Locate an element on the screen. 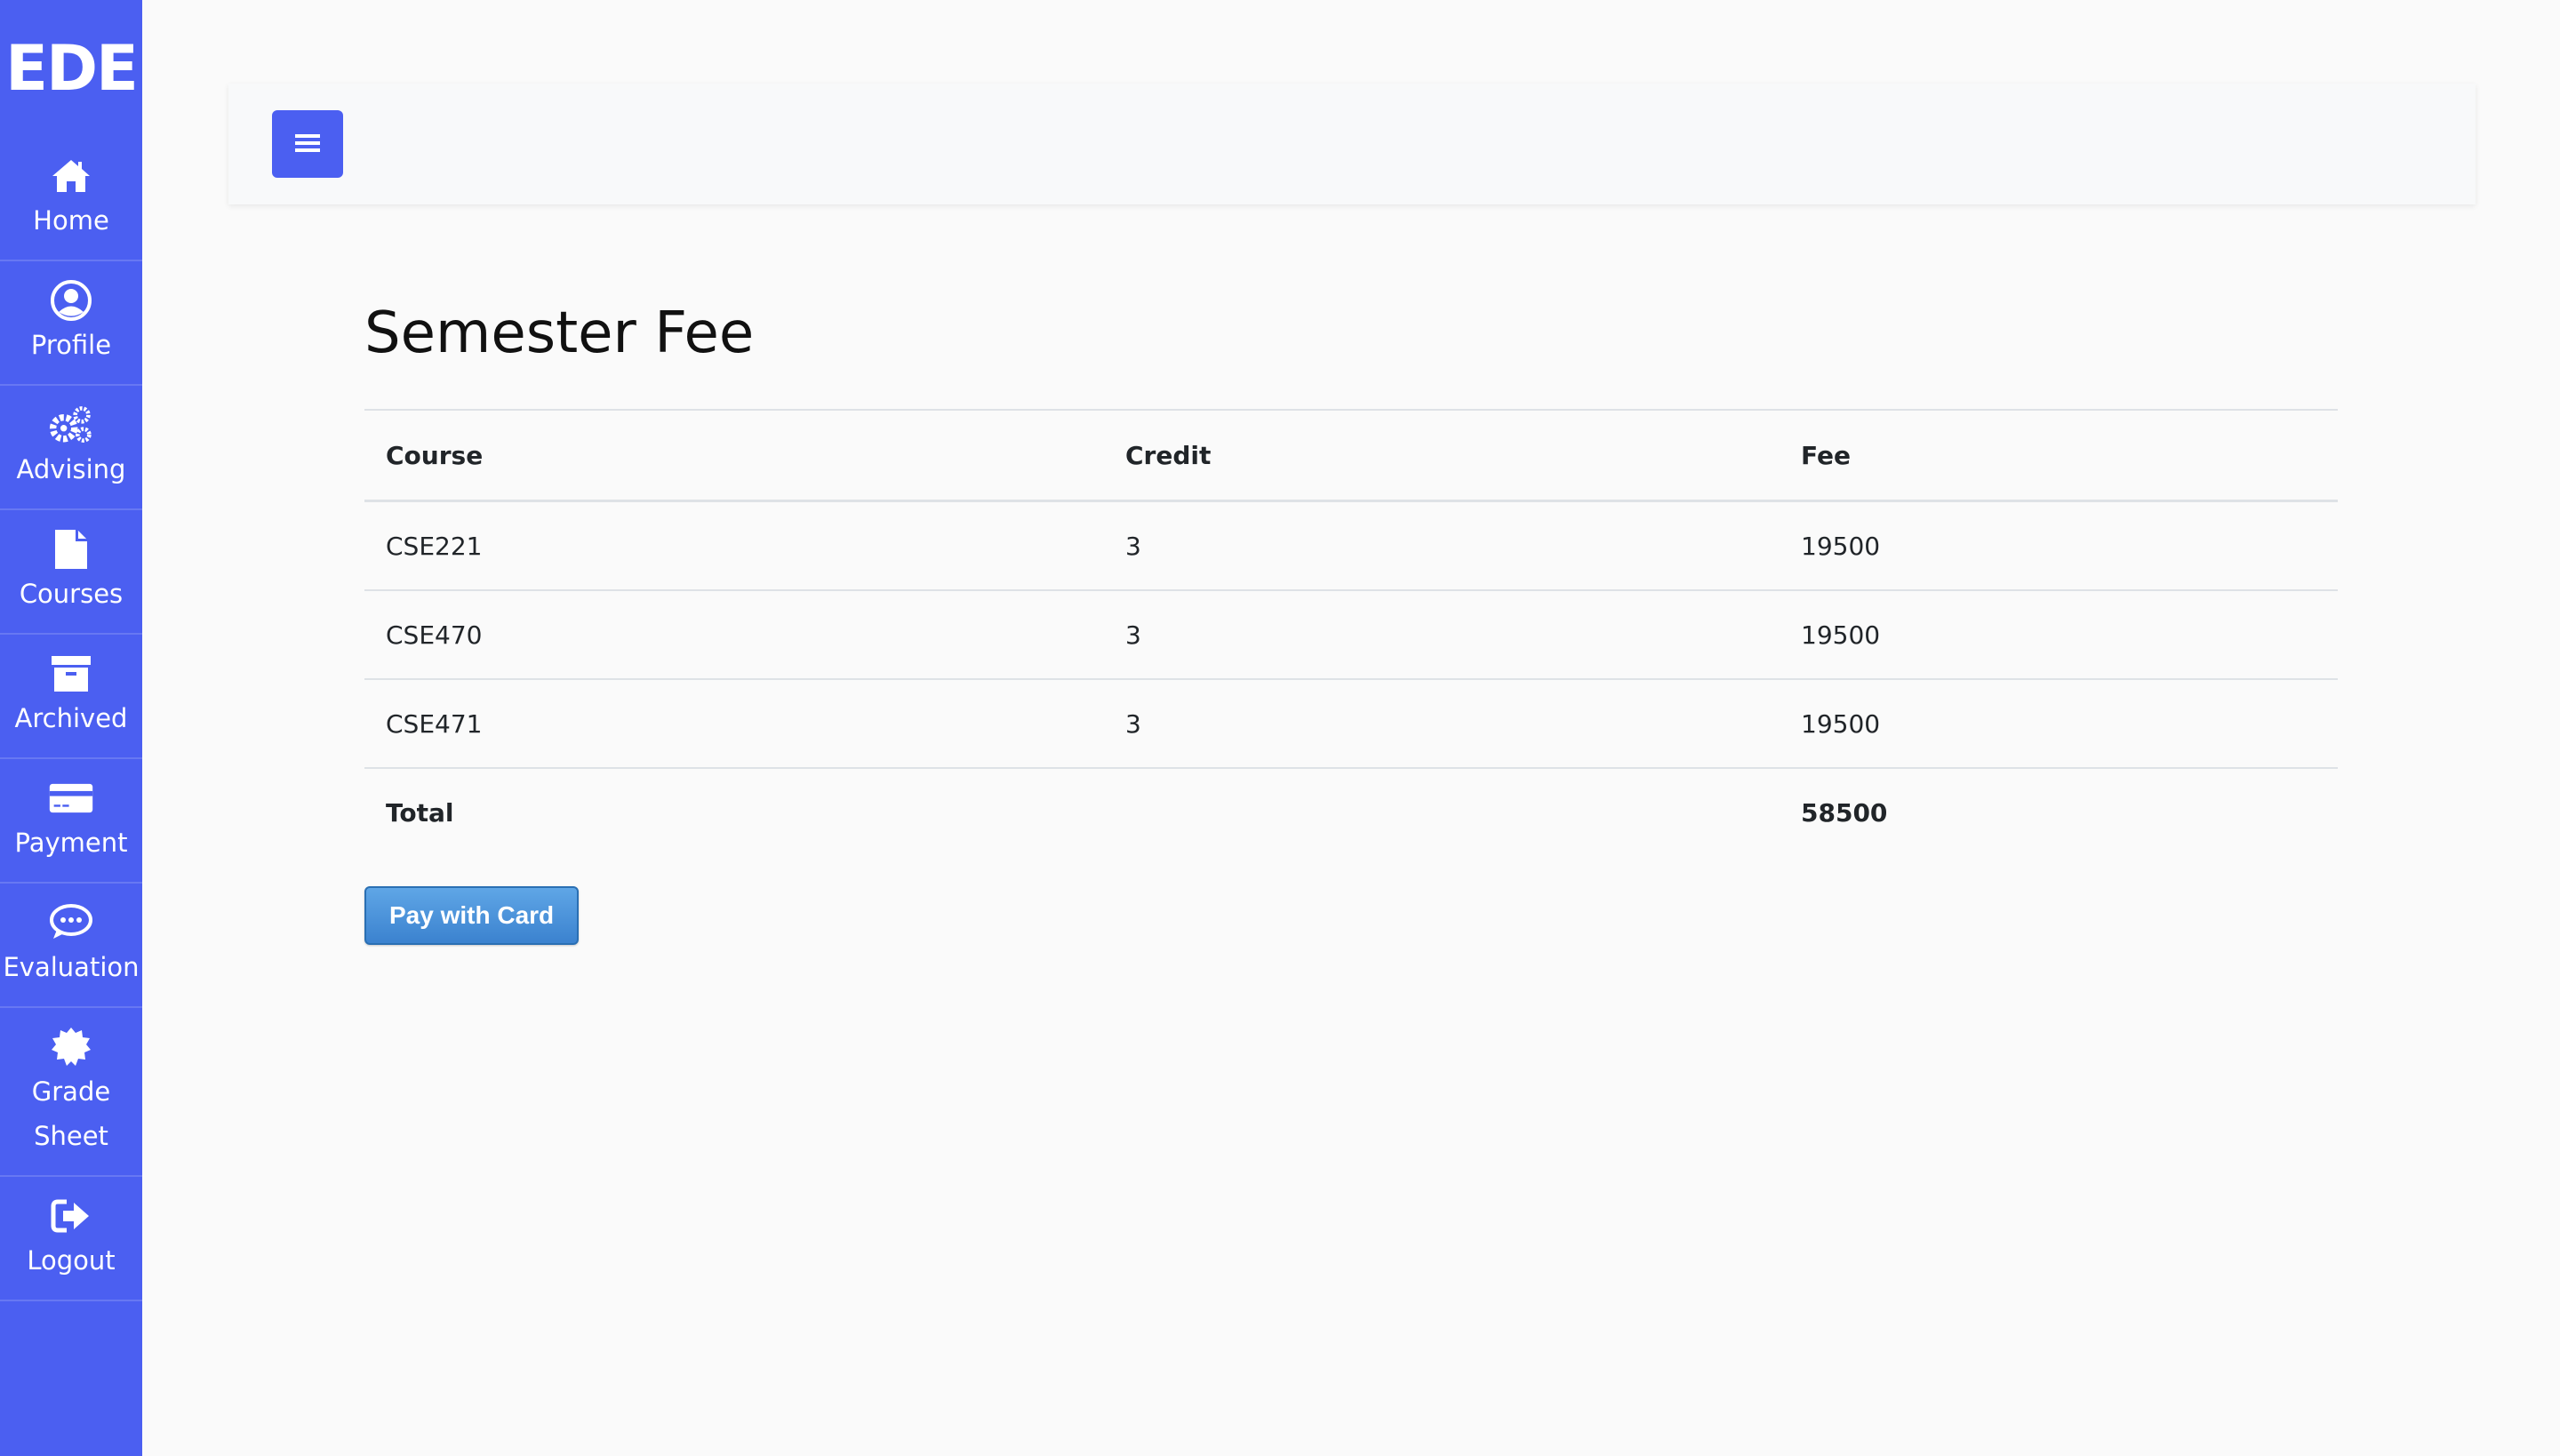 The image size is (2560, 1456). sidebar-item-profile: Profile is located at coordinates (71, 323).